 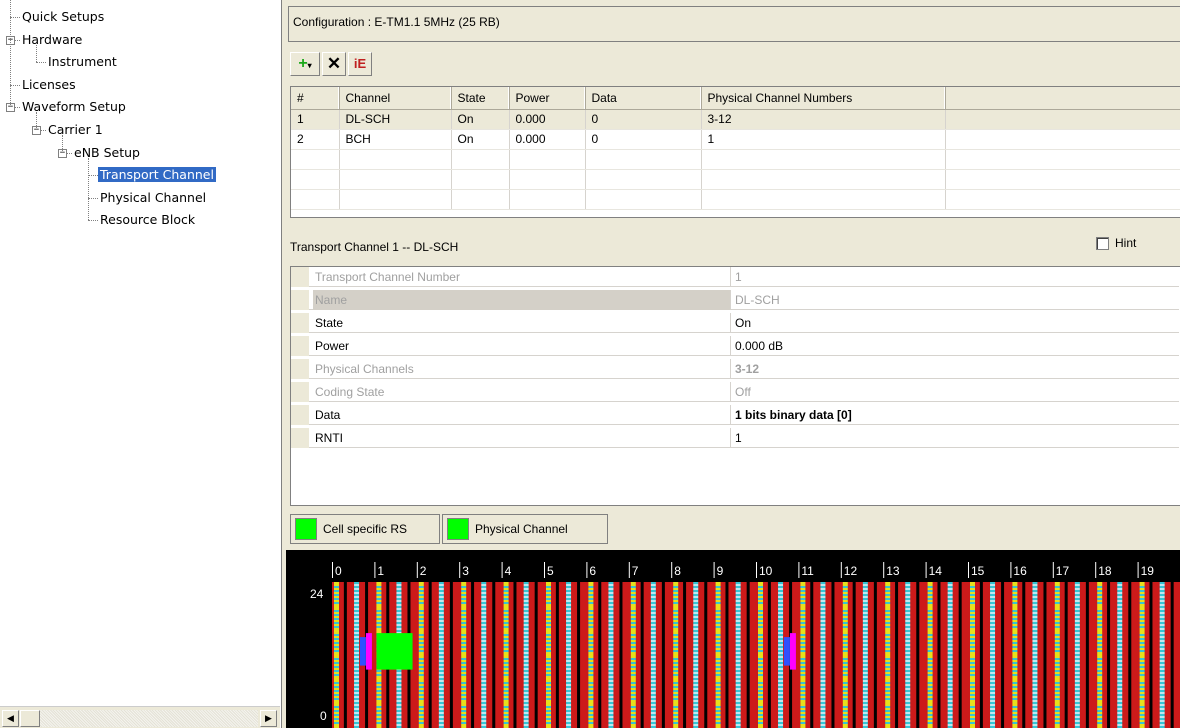 What do you see at coordinates (365, 529) in the screenshot?
I see `legend-item-cell-specific-rs: Cell specific RS` at bounding box center [365, 529].